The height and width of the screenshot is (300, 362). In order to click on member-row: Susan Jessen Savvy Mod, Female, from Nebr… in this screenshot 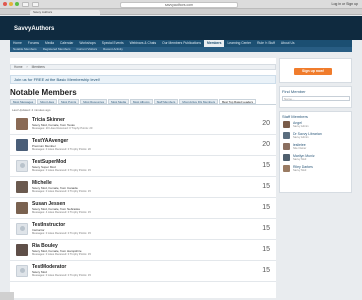, I will do `click(143, 208)`.